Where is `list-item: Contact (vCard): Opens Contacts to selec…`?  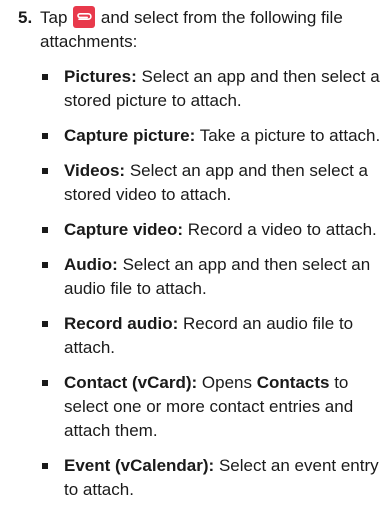
list-item: Contact (vCard): Opens Contacts to selec… is located at coordinates (195, 407).